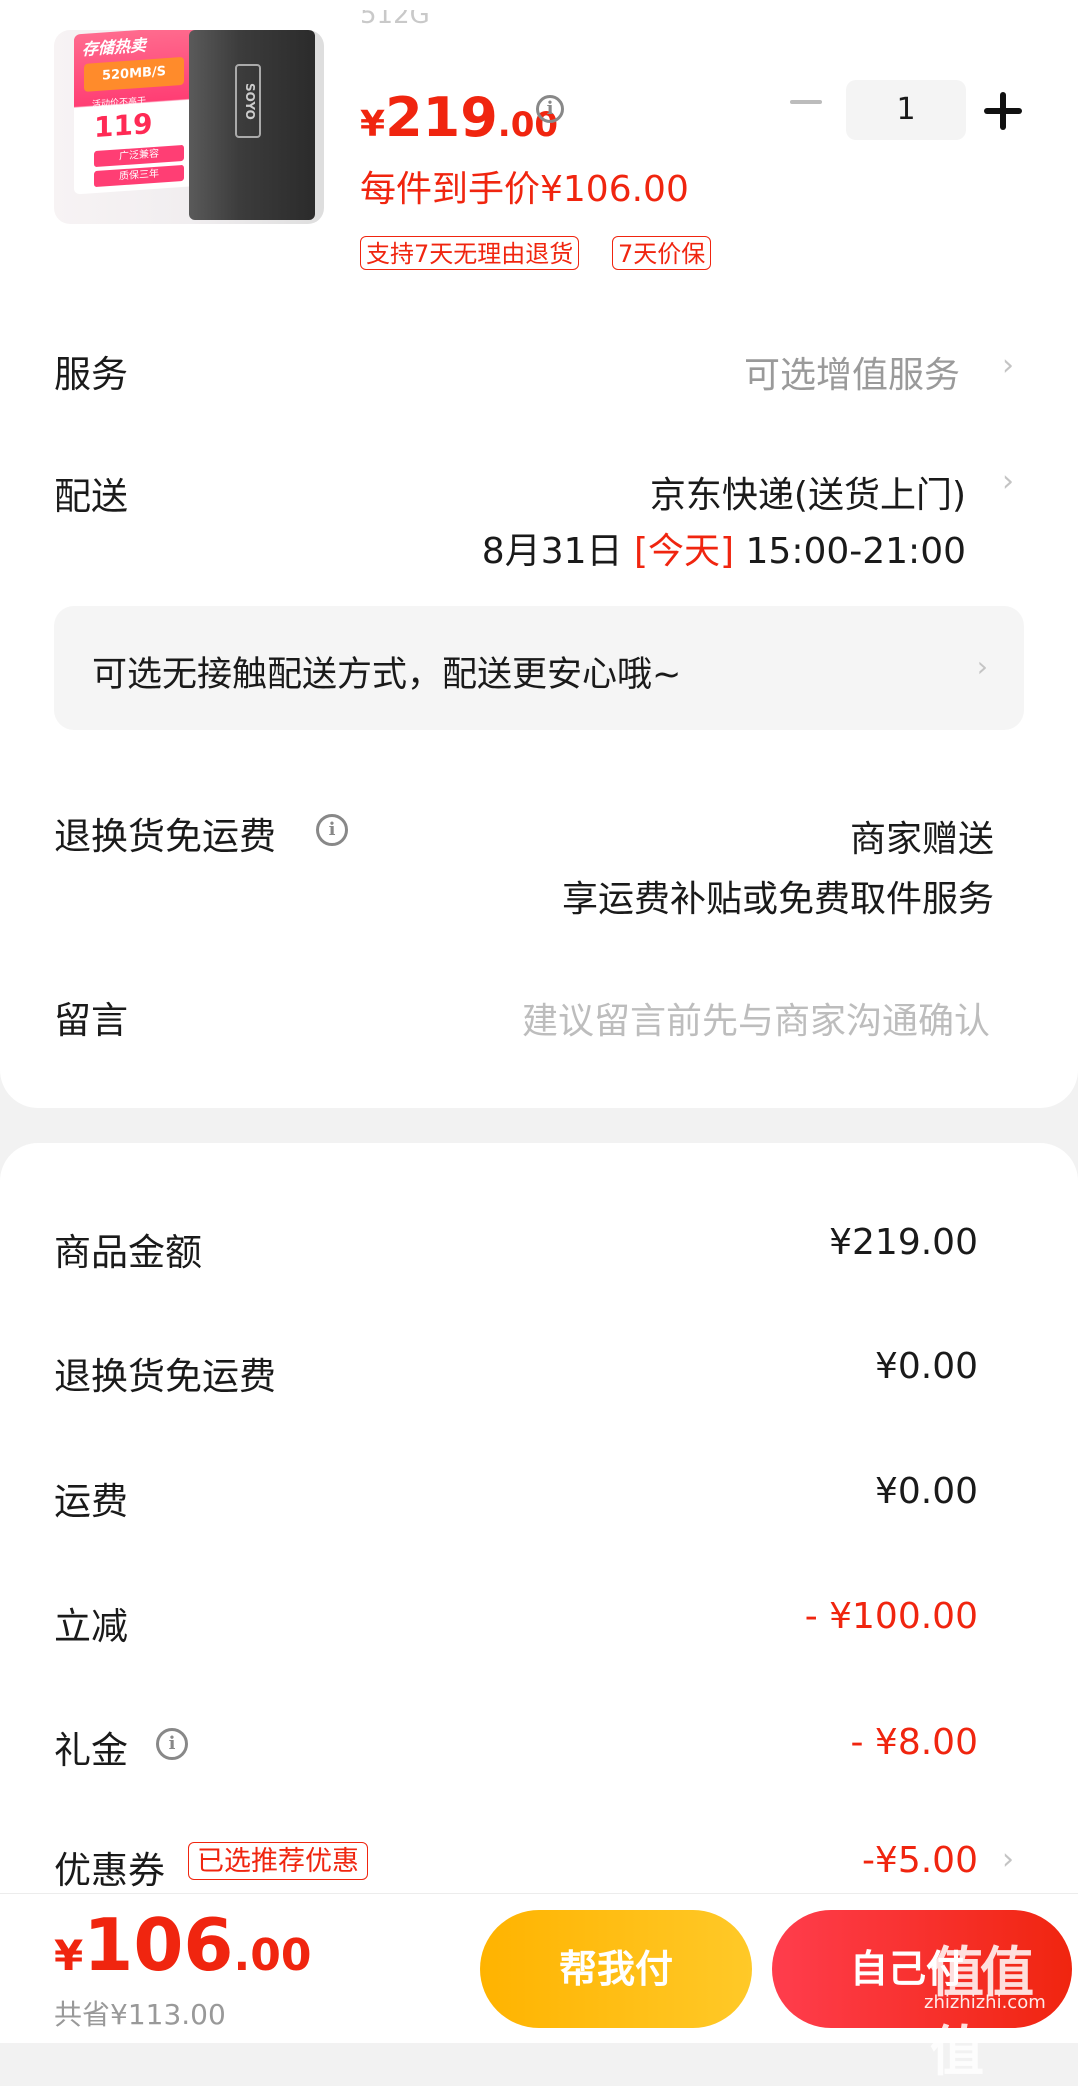 This screenshot has height=2086, width=1078. I want to click on message-label: 留言, so click(91, 1020).